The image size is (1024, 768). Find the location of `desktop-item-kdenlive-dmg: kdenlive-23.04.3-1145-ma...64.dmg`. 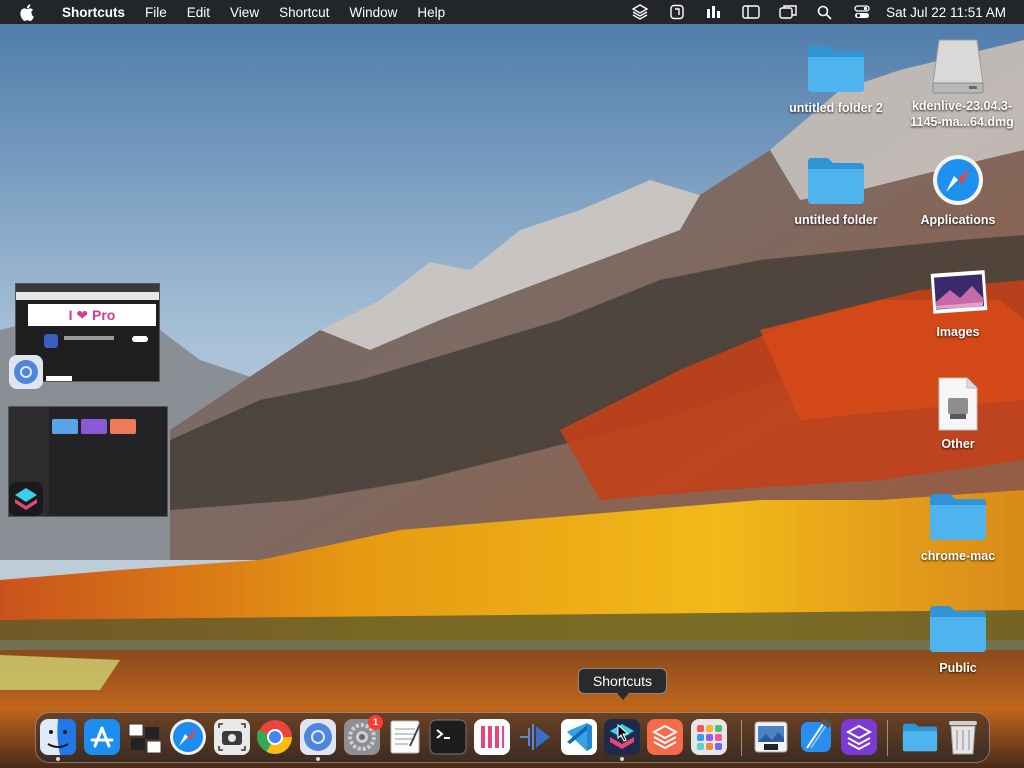

desktop-item-kdenlive-dmg: kdenlive-23.04.3-1145-ma...64.dmg is located at coordinates (958, 83).